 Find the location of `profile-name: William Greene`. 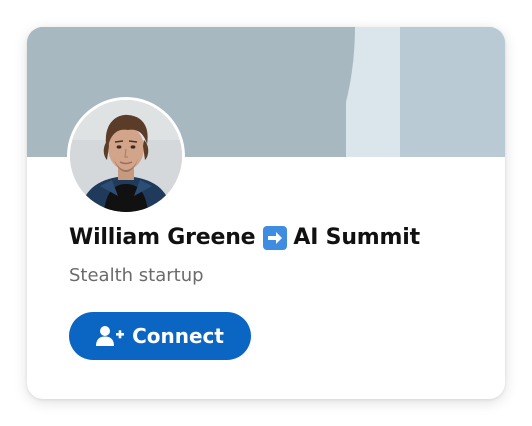

profile-name: William Greene is located at coordinates (162, 237).